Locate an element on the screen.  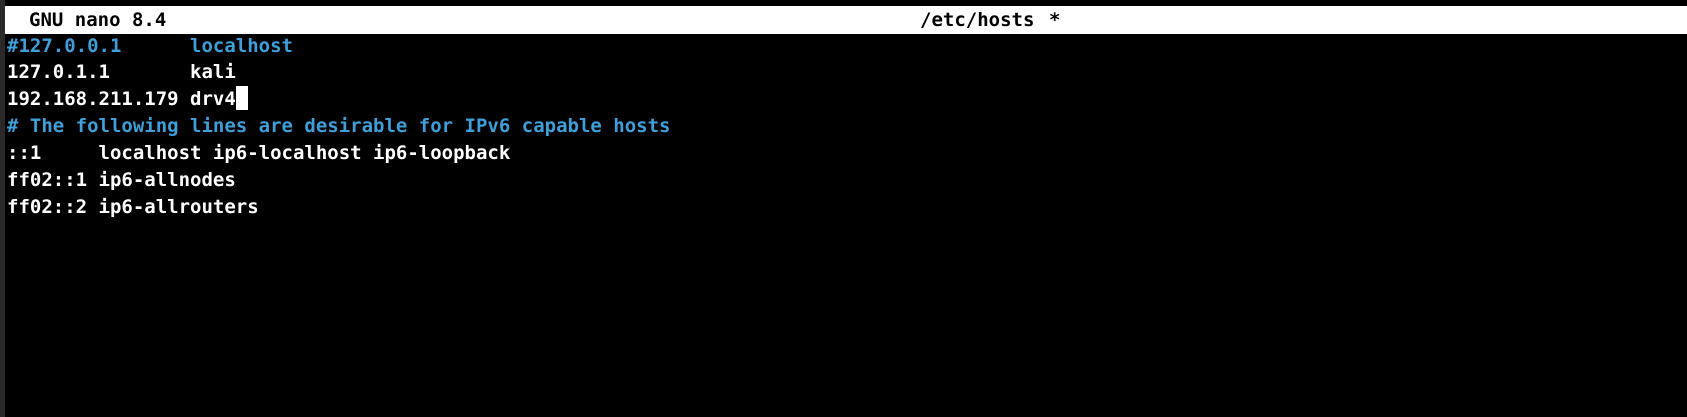
line-text: ::1 localhost ip6-localhost ip6-loopback is located at coordinates (259, 153).